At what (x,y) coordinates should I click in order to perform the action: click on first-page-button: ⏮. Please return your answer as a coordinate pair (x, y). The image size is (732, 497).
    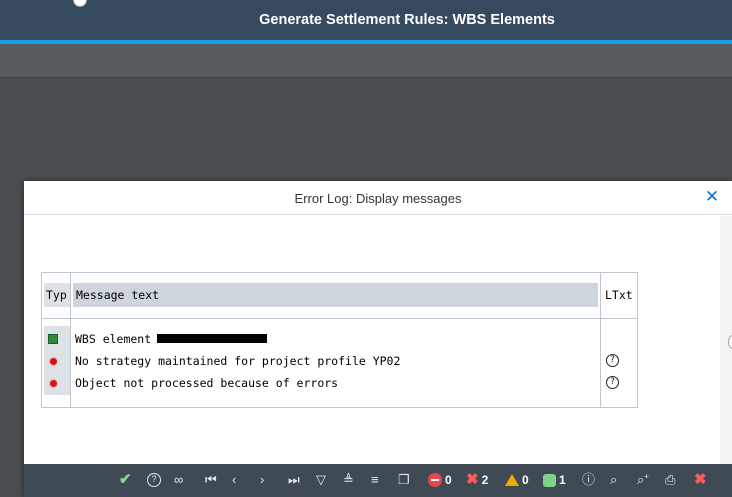
    Looking at the image, I should click on (211, 480).